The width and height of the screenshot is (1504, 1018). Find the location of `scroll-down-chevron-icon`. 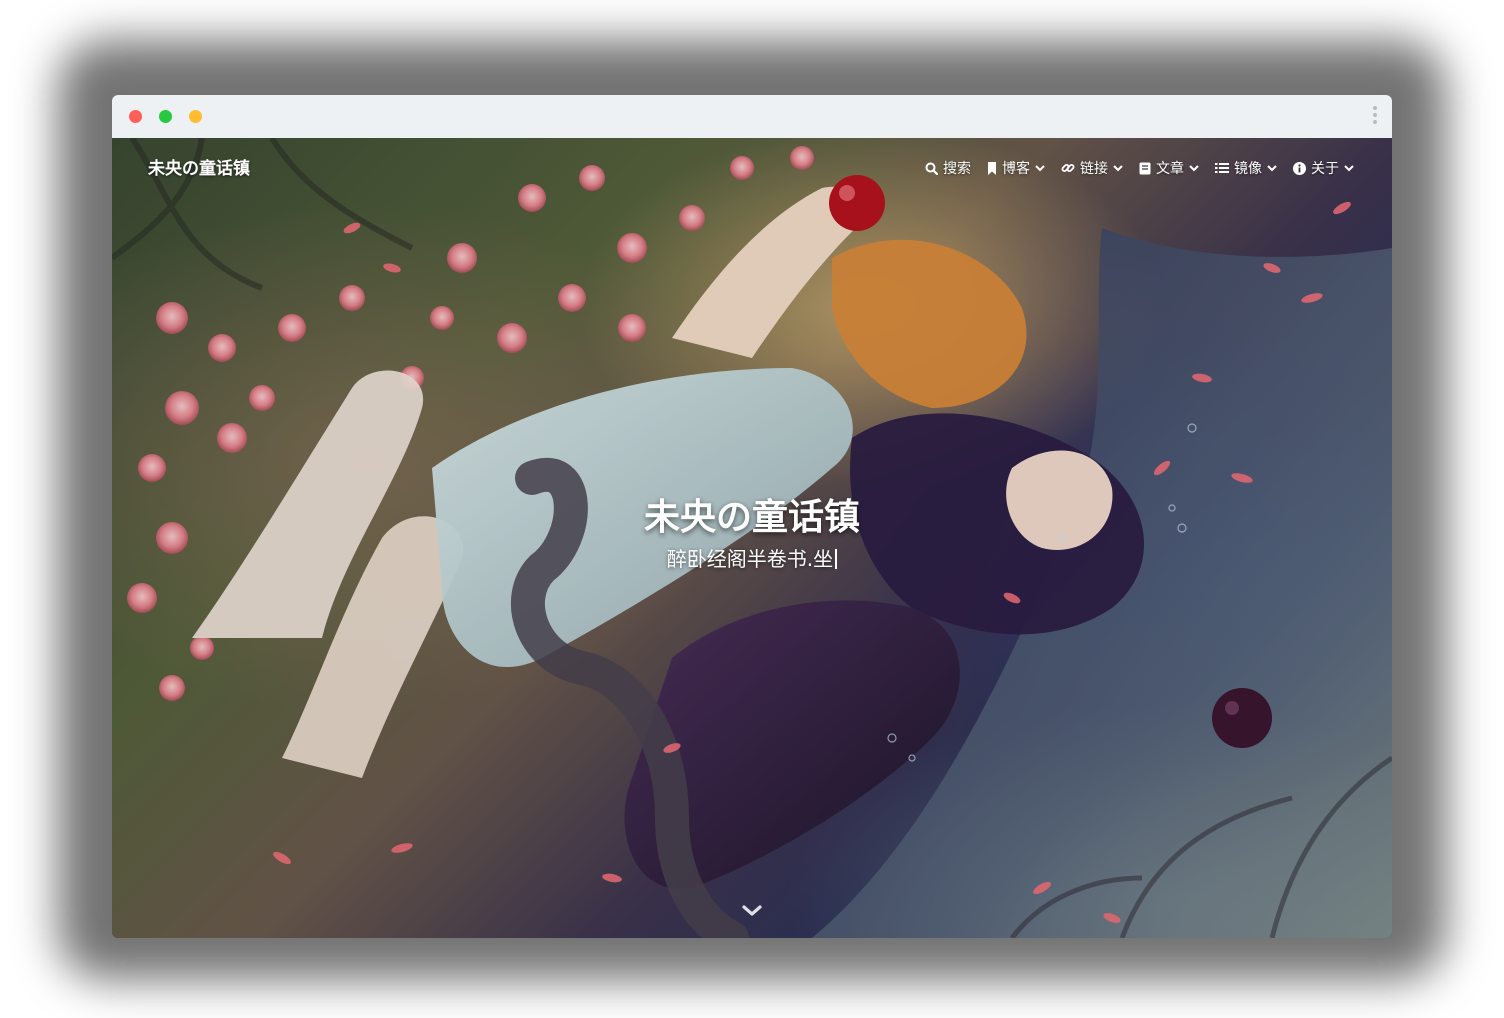

scroll-down-chevron-icon is located at coordinates (752, 911).